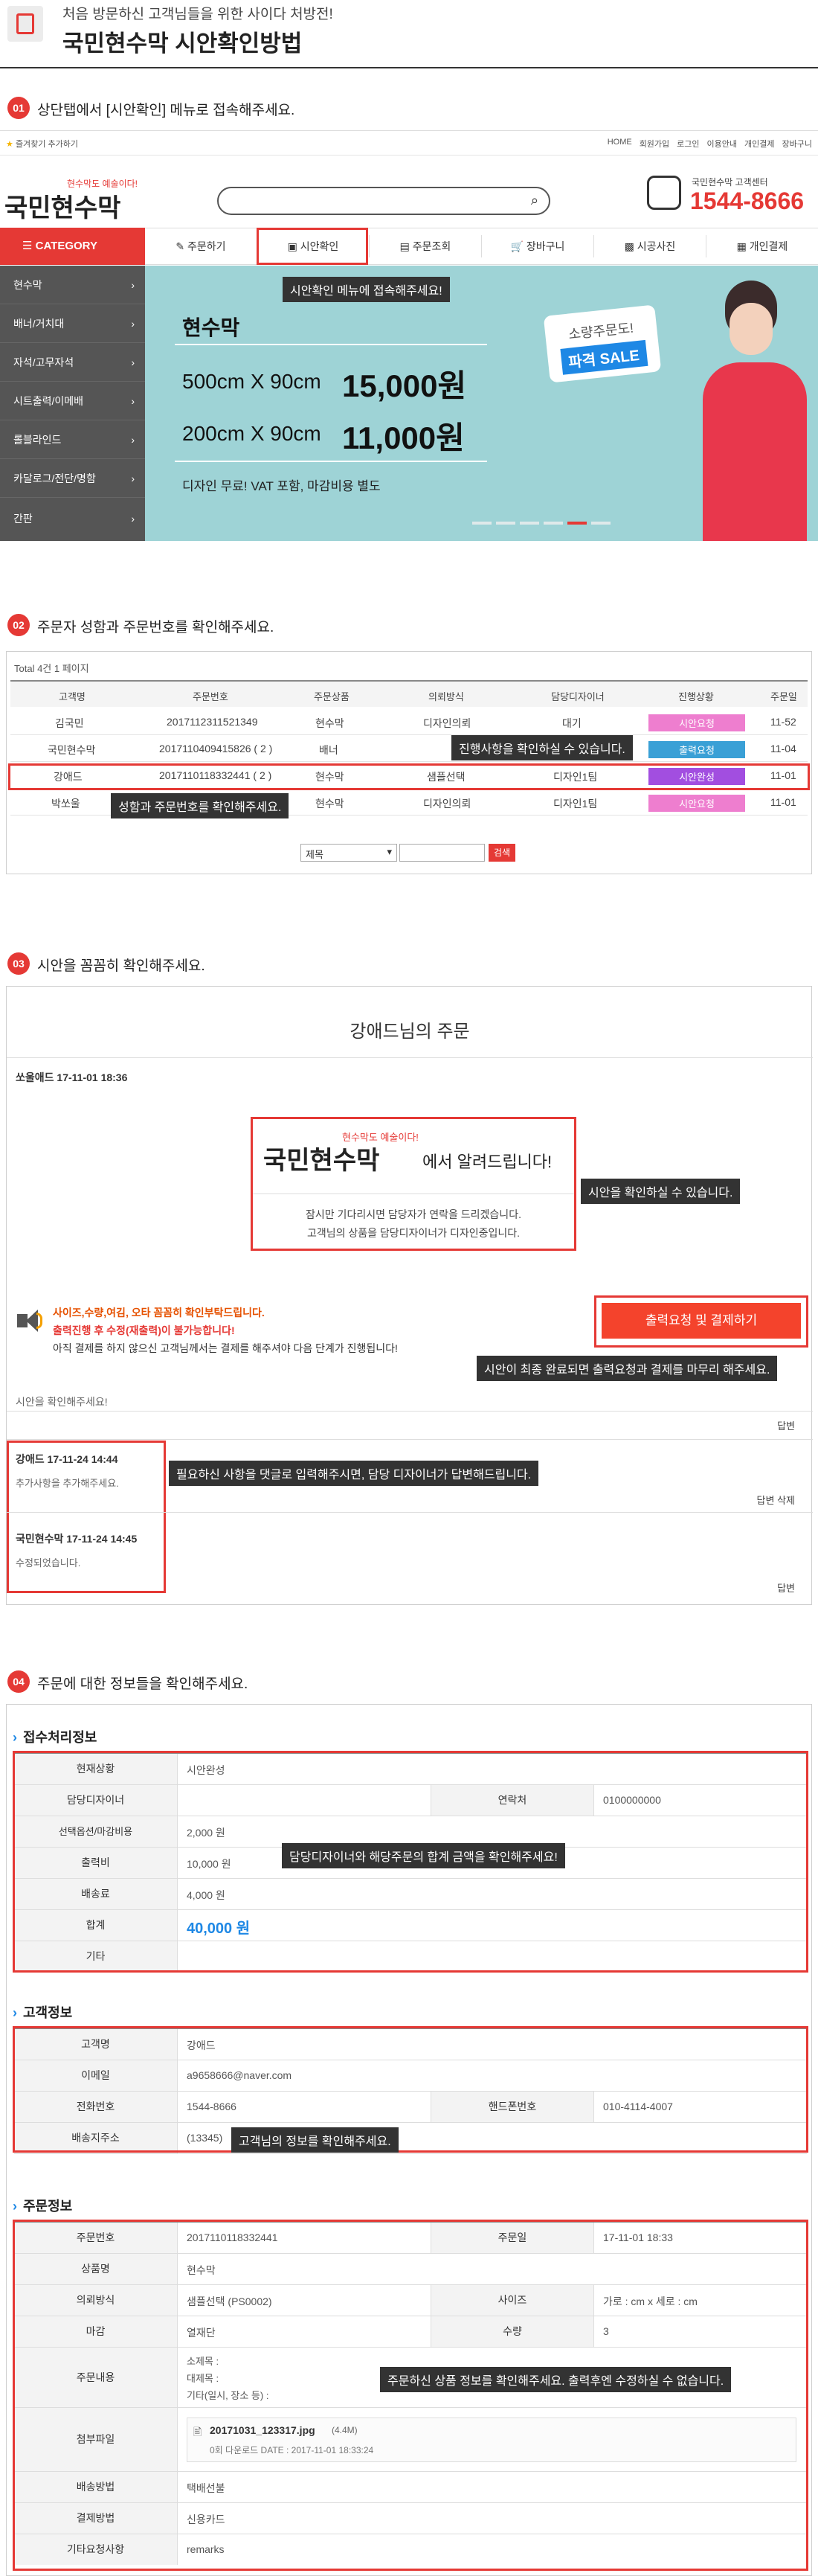 The width and height of the screenshot is (818, 2576). Describe the element at coordinates (661, 1192) in the screenshot. I see `callout-view: 시안을 확인하실 수 있습니다.` at that location.